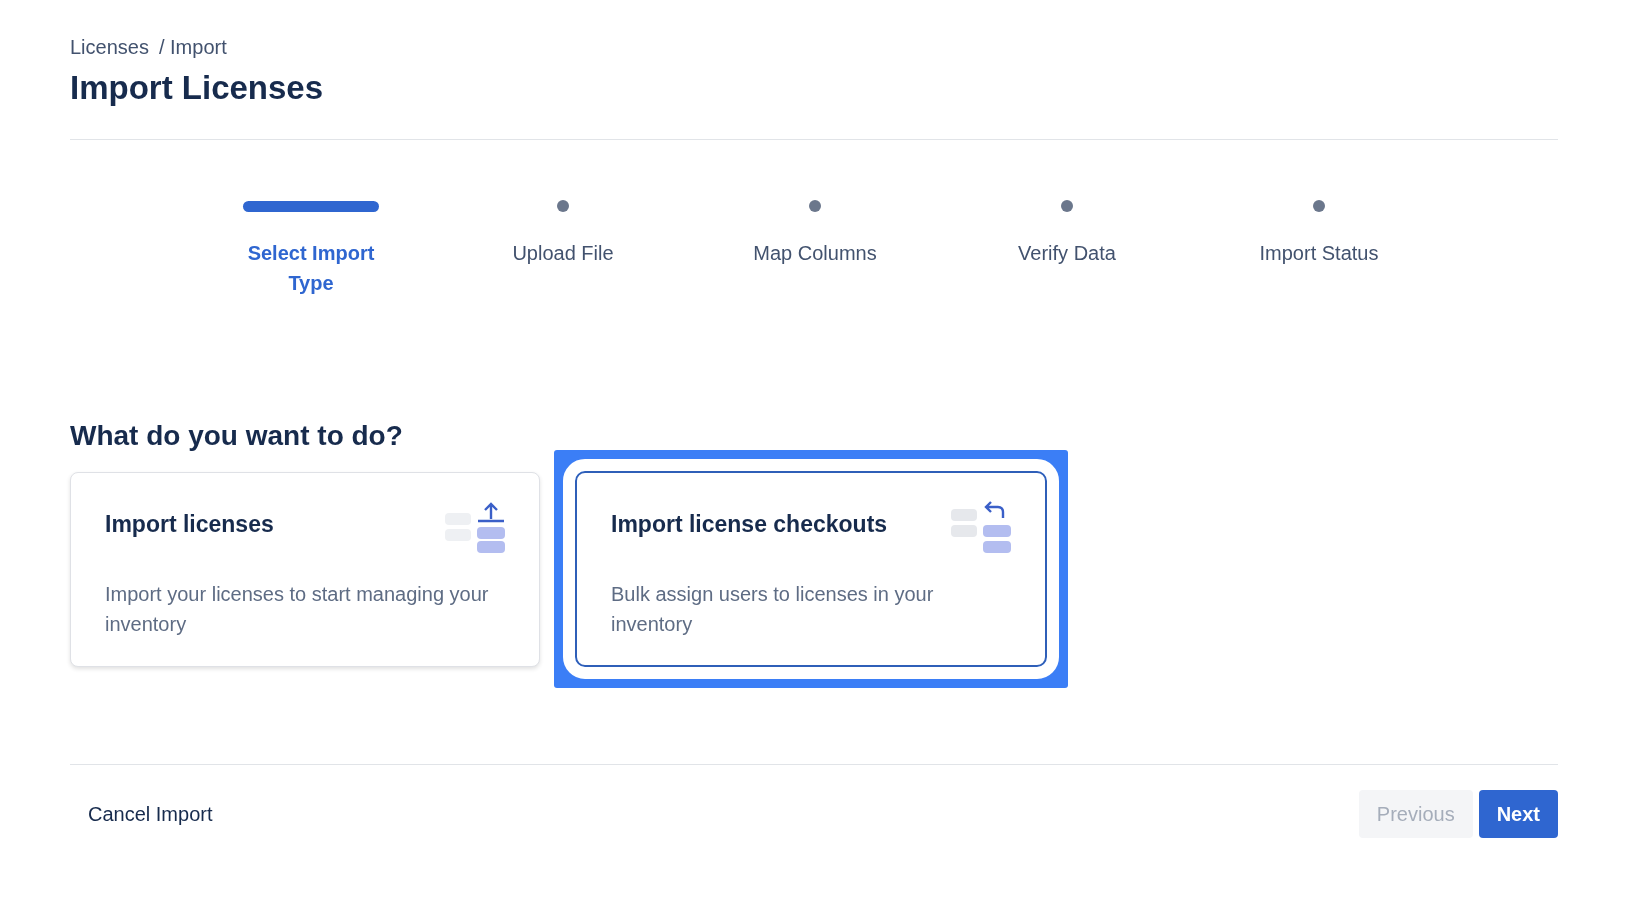 This screenshot has width=1640, height=898. Describe the element at coordinates (474, 527) in the screenshot. I see `upload-table-icon` at that location.